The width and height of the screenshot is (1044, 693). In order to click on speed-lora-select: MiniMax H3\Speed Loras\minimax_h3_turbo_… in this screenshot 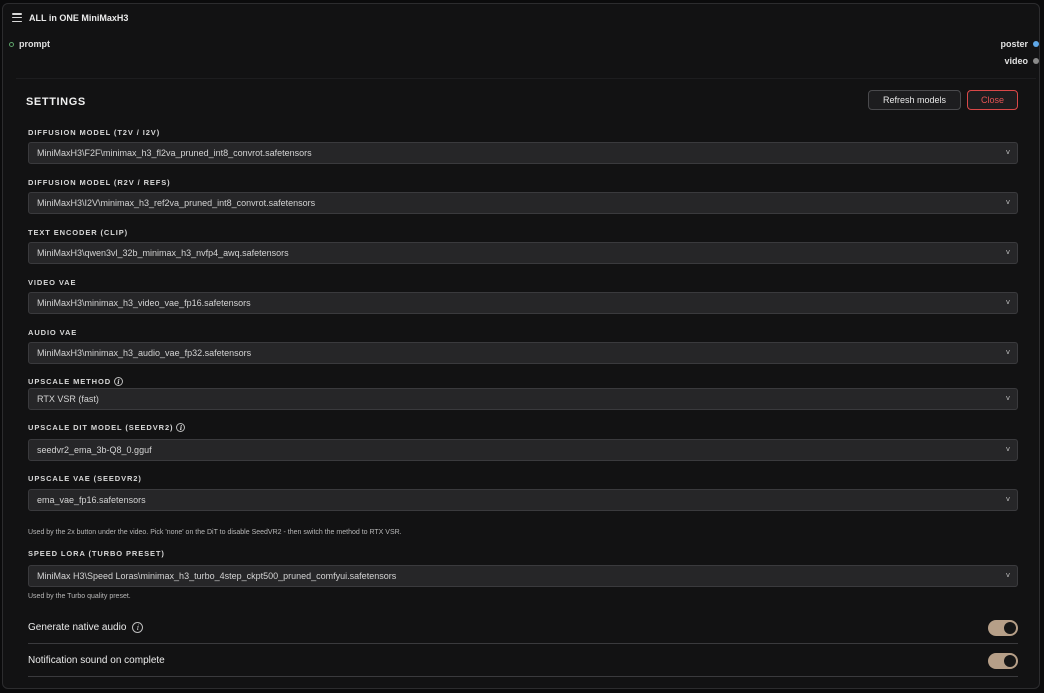, I will do `click(523, 576)`.